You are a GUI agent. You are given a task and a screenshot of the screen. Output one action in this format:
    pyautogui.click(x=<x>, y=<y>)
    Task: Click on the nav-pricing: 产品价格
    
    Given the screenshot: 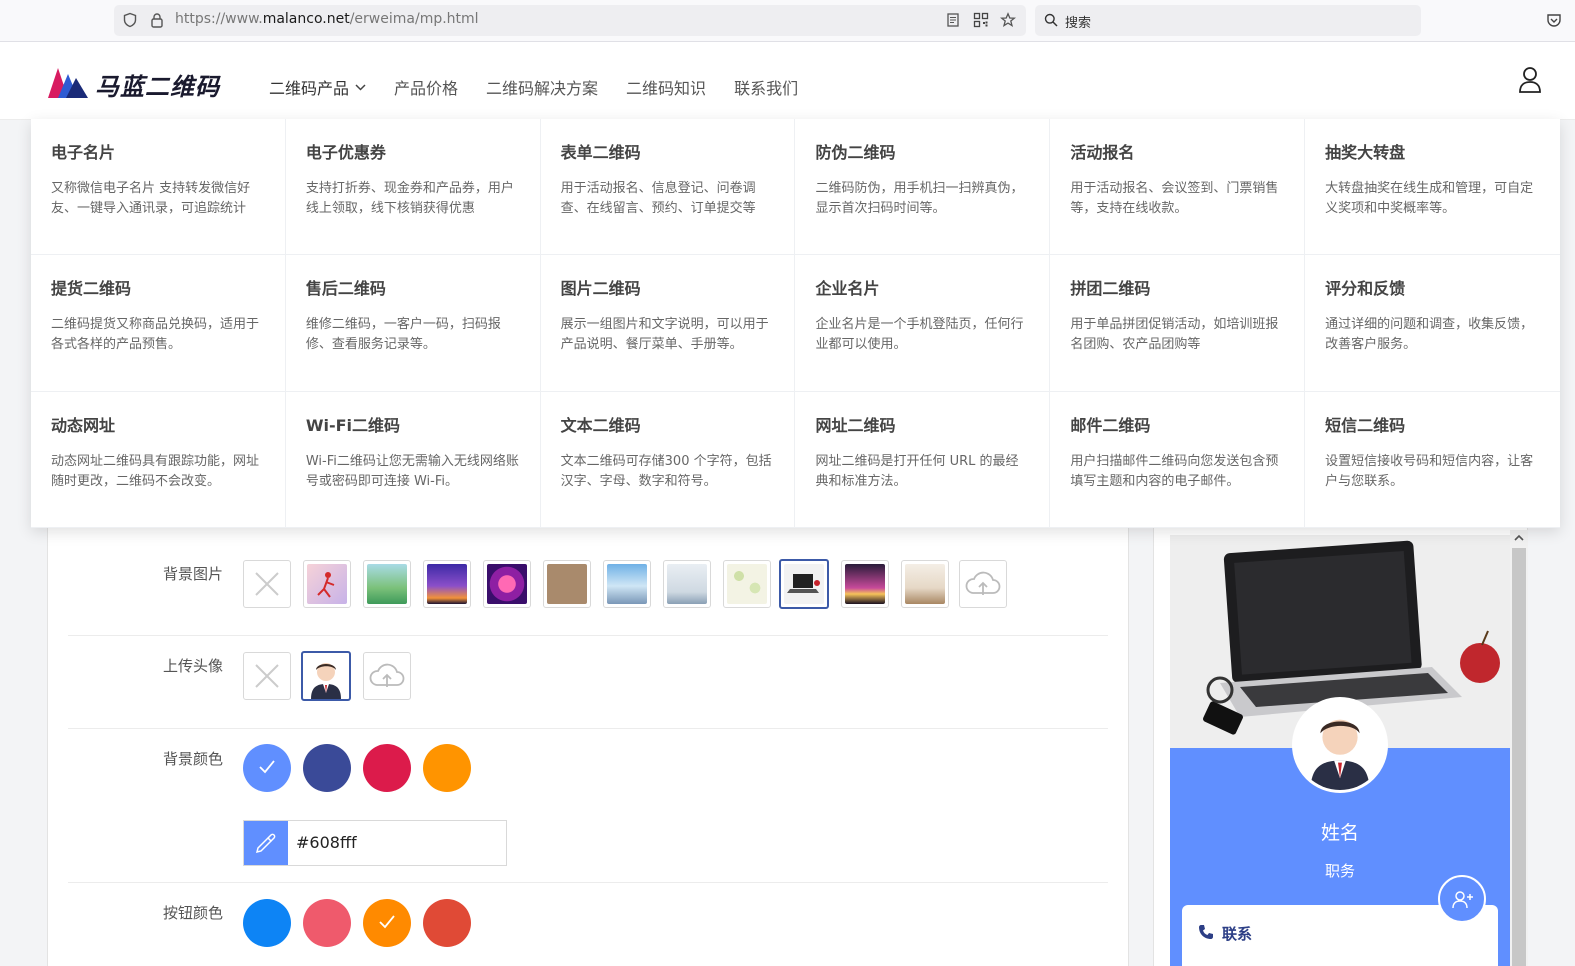 What is the action you would take?
    pyautogui.click(x=426, y=87)
    